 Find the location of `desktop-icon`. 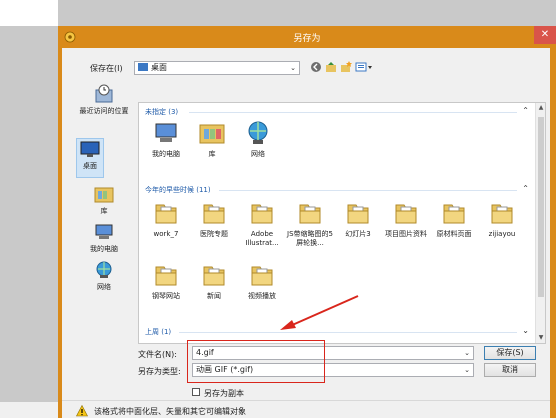

desktop-icon is located at coordinates (90, 149).